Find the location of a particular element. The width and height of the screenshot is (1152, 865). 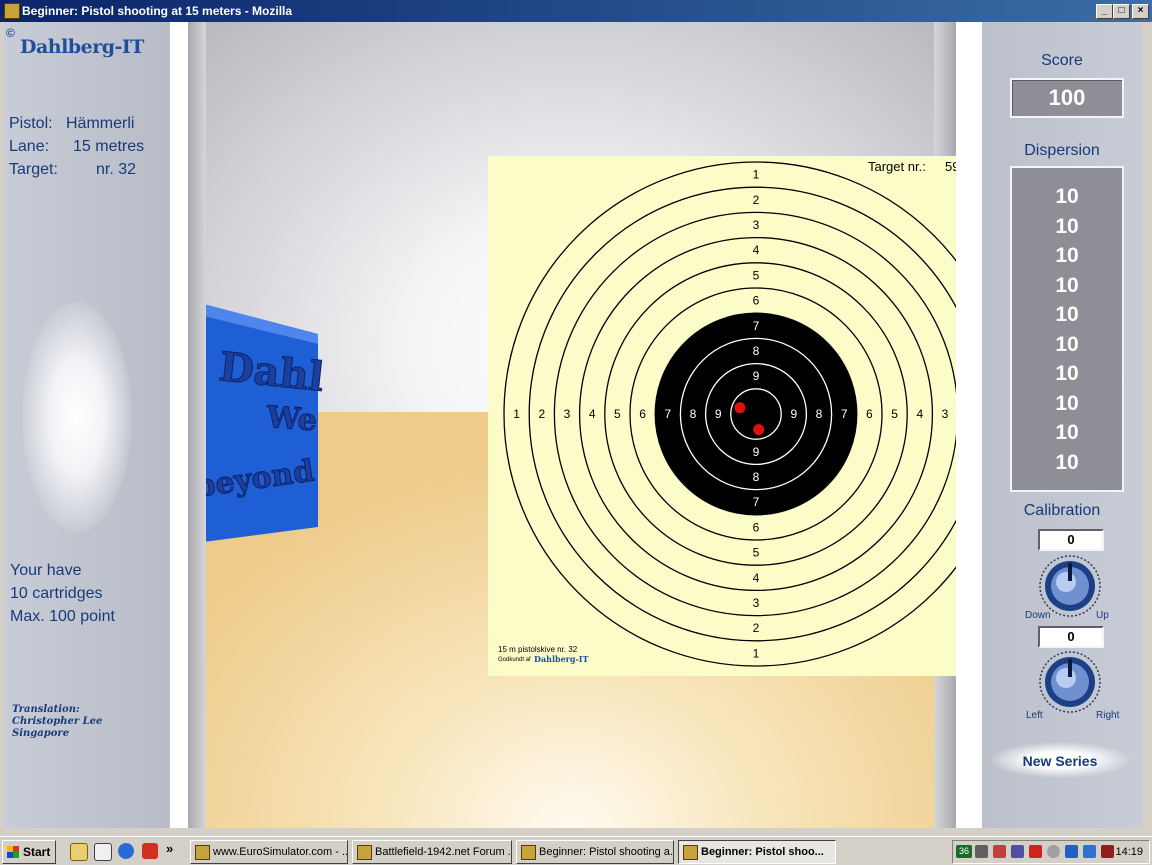

translation-line-3: Singapore is located at coordinates (41, 733).